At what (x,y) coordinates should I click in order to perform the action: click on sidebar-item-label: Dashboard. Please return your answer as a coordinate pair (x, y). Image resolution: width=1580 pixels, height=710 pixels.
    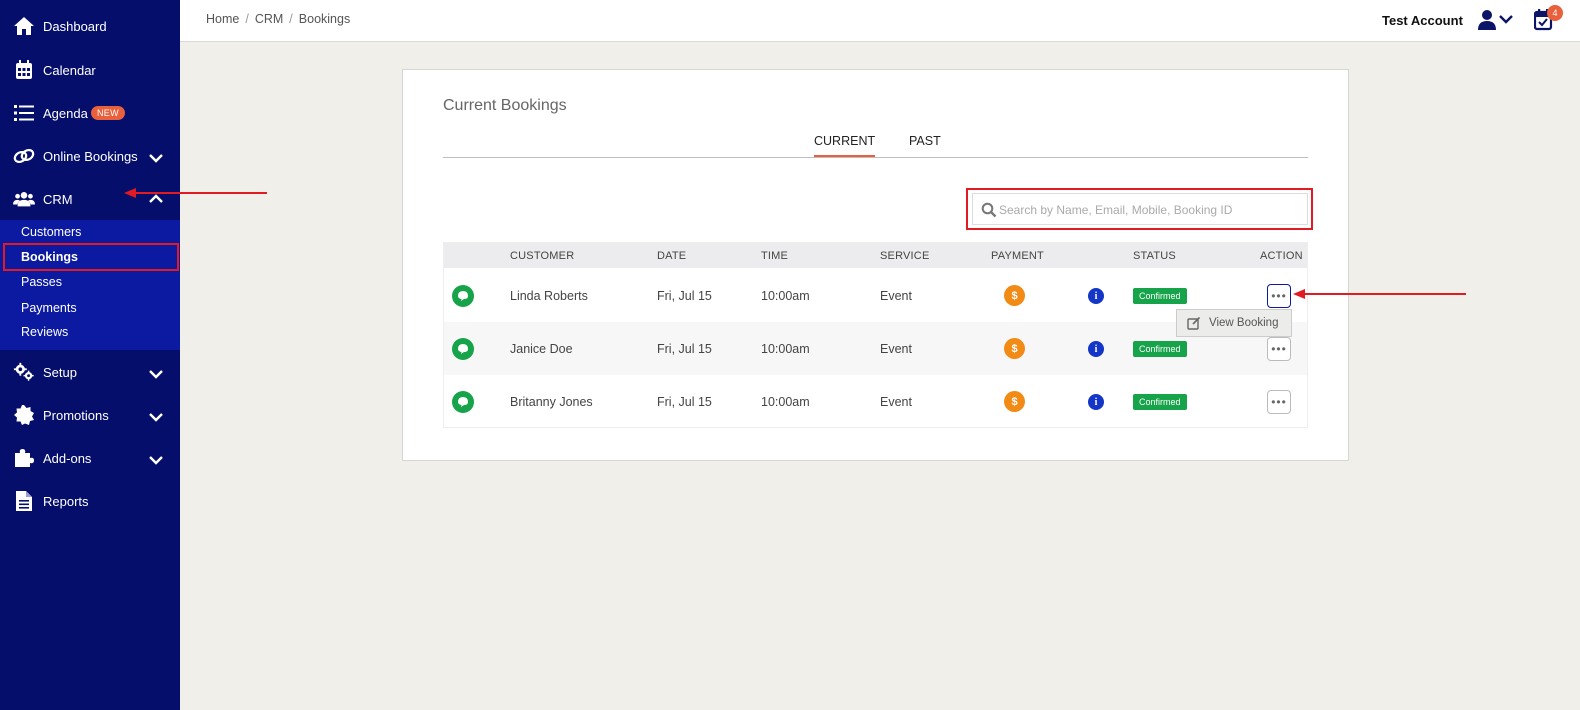
    Looking at the image, I should click on (75, 26).